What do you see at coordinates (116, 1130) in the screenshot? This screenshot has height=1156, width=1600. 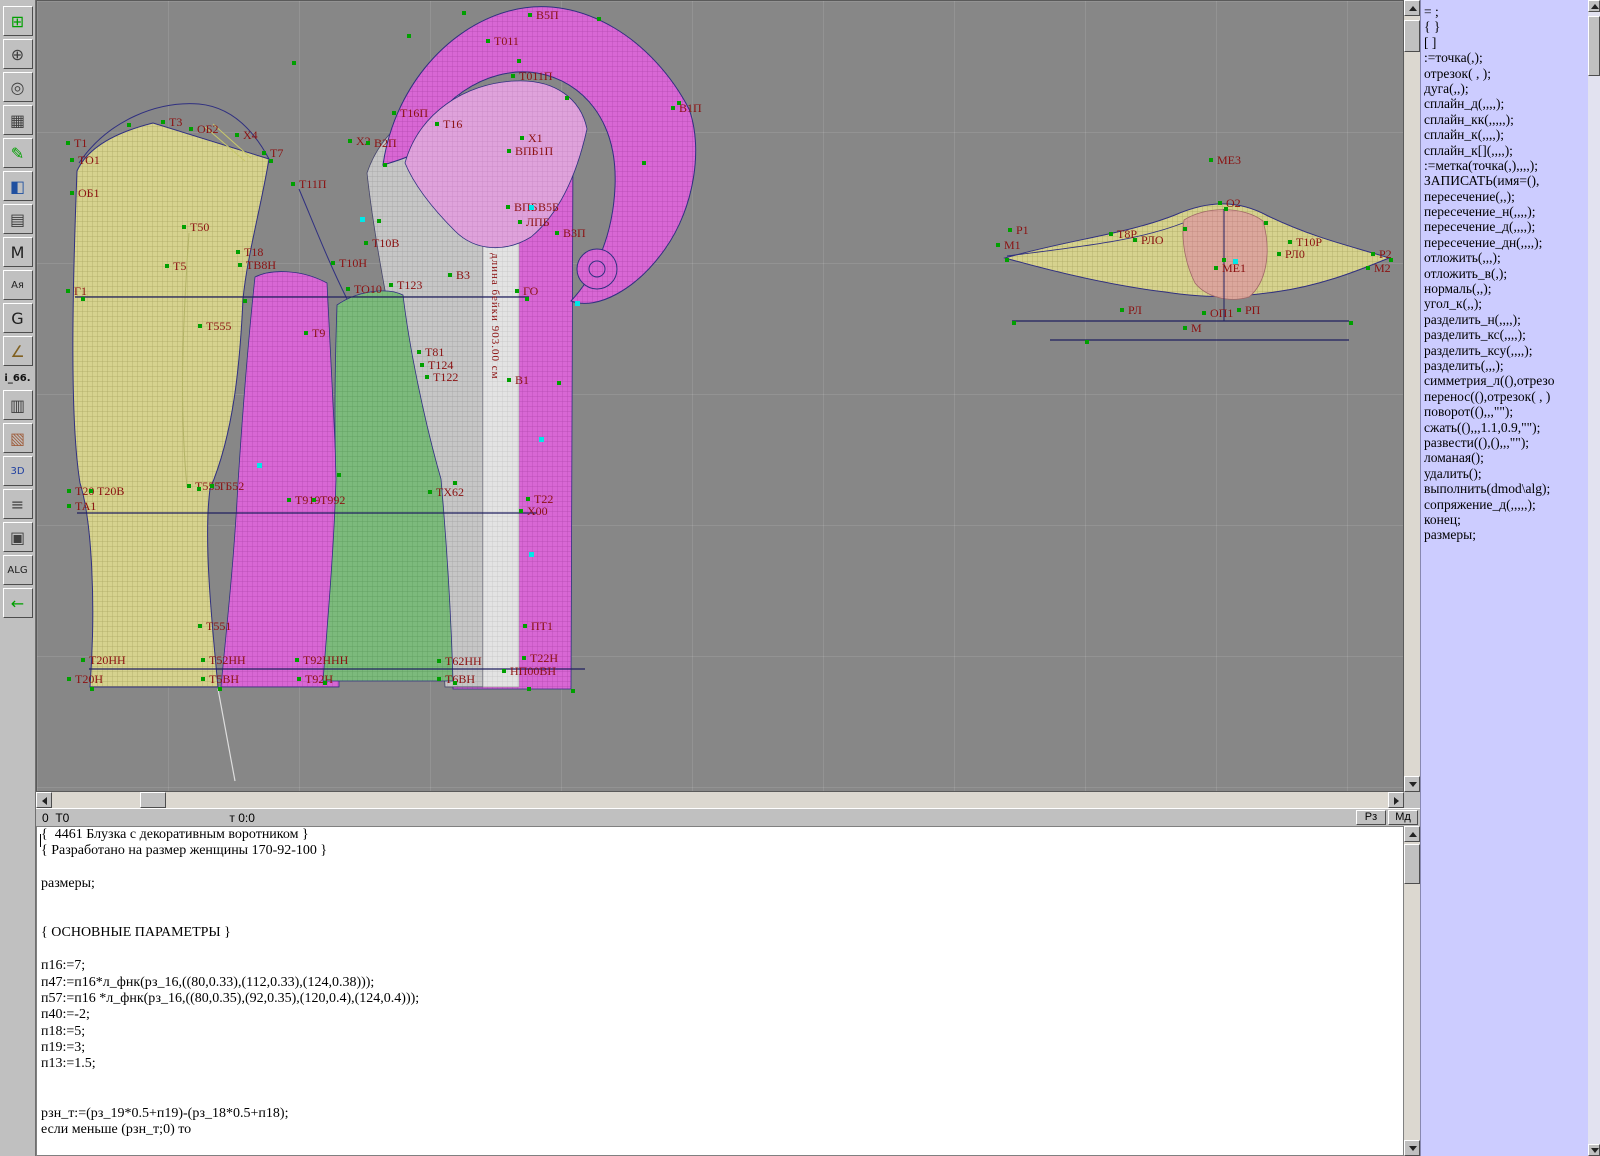 I see `editor-line: если меньше (рзн_т;0) то` at bounding box center [116, 1130].